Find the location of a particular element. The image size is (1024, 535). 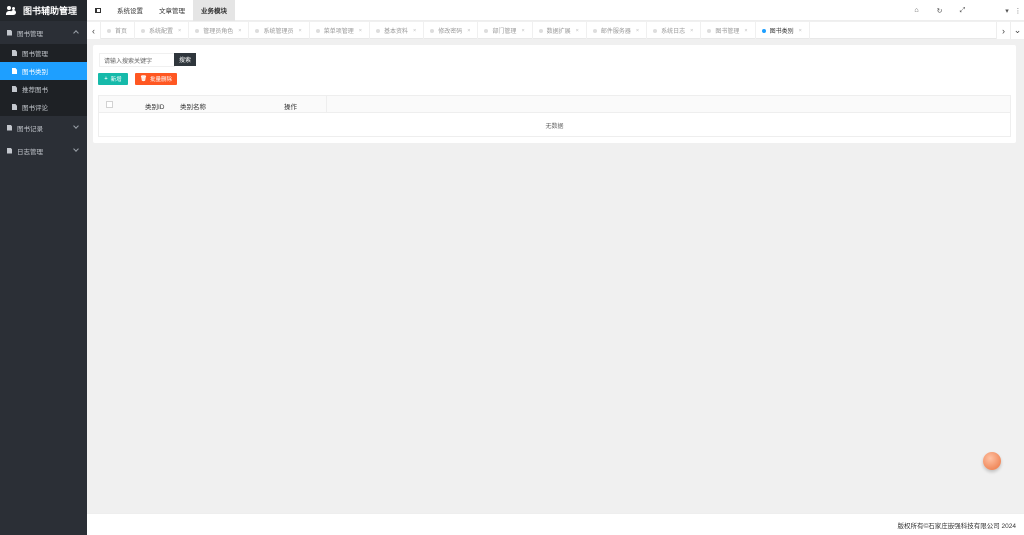

page-tab: 系统管理员 × is located at coordinates (279, 30).